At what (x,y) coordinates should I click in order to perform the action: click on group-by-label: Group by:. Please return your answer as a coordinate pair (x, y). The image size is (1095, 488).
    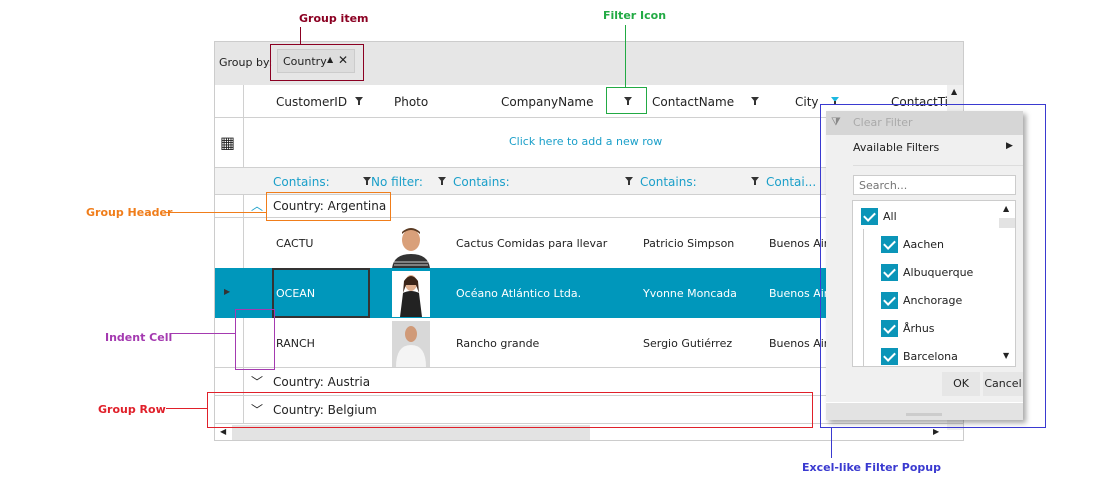
    Looking at the image, I should click on (246, 62).